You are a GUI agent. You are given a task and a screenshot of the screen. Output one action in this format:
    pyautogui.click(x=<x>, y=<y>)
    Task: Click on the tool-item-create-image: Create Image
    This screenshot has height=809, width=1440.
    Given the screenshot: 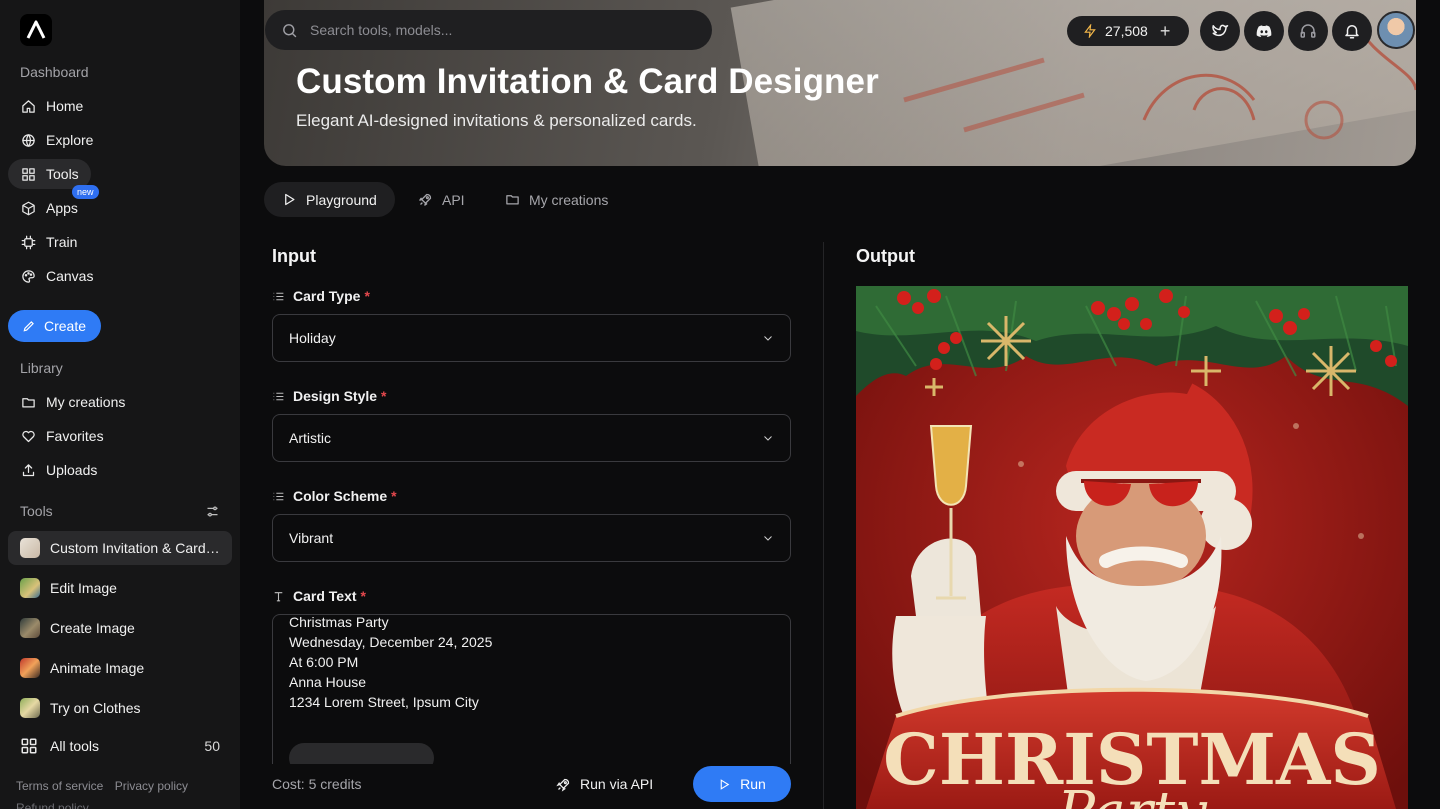 What is the action you would take?
    pyautogui.click(x=120, y=628)
    